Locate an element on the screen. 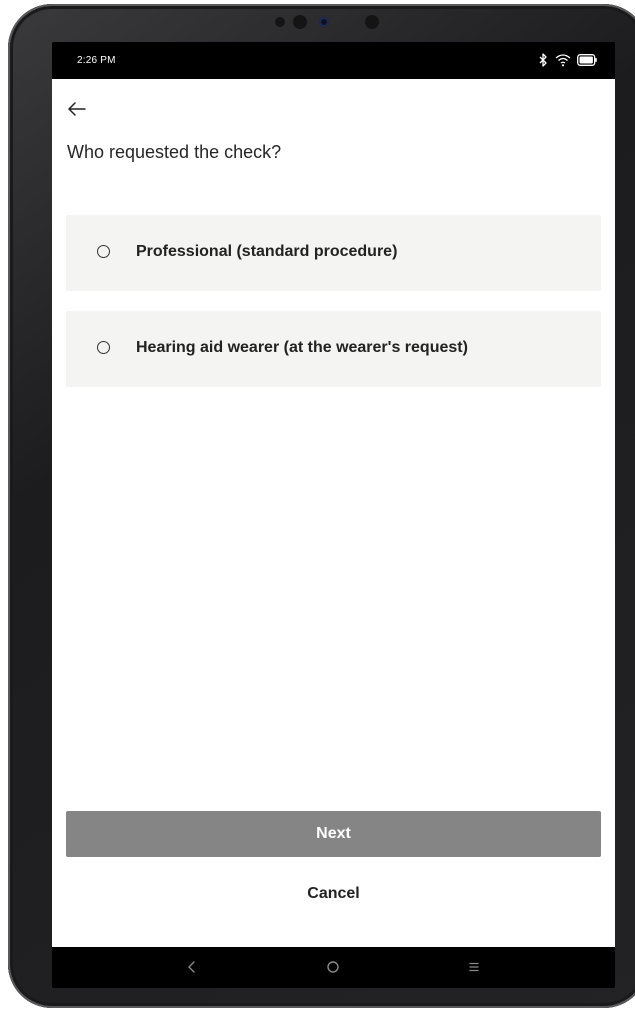 The image size is (635, 1013). arrow-left-icon is located at coordinates (77, 109).